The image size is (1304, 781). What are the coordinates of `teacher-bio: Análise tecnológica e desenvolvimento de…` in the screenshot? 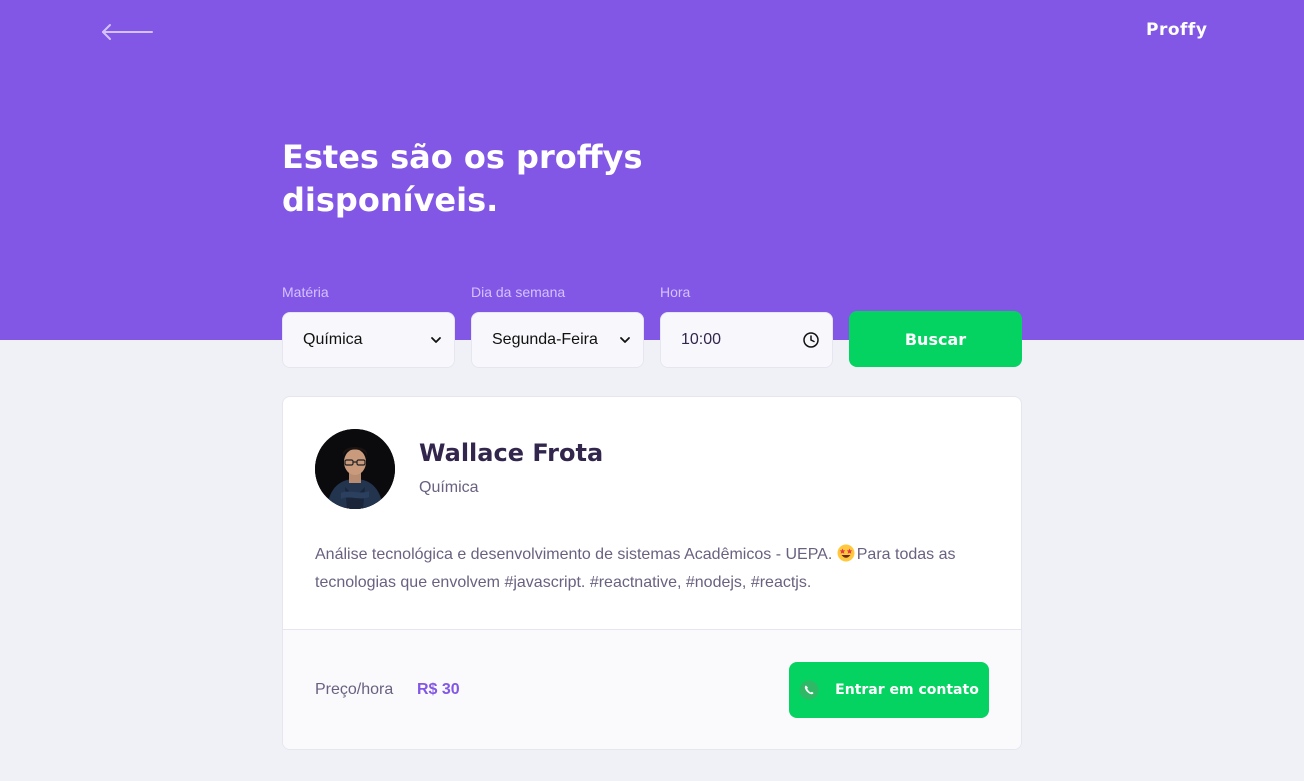 It's located at (655, 569).